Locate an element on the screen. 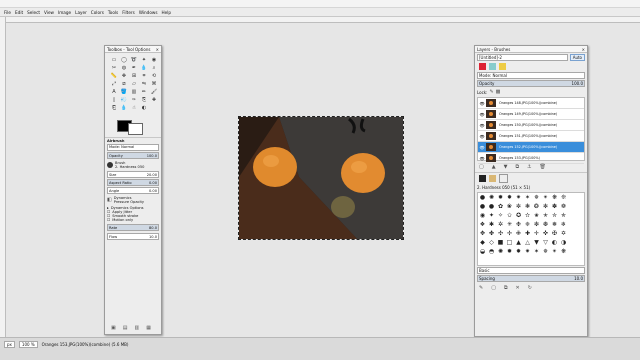  mode-select: Mode: Normal is located at coordinates (133, 147).